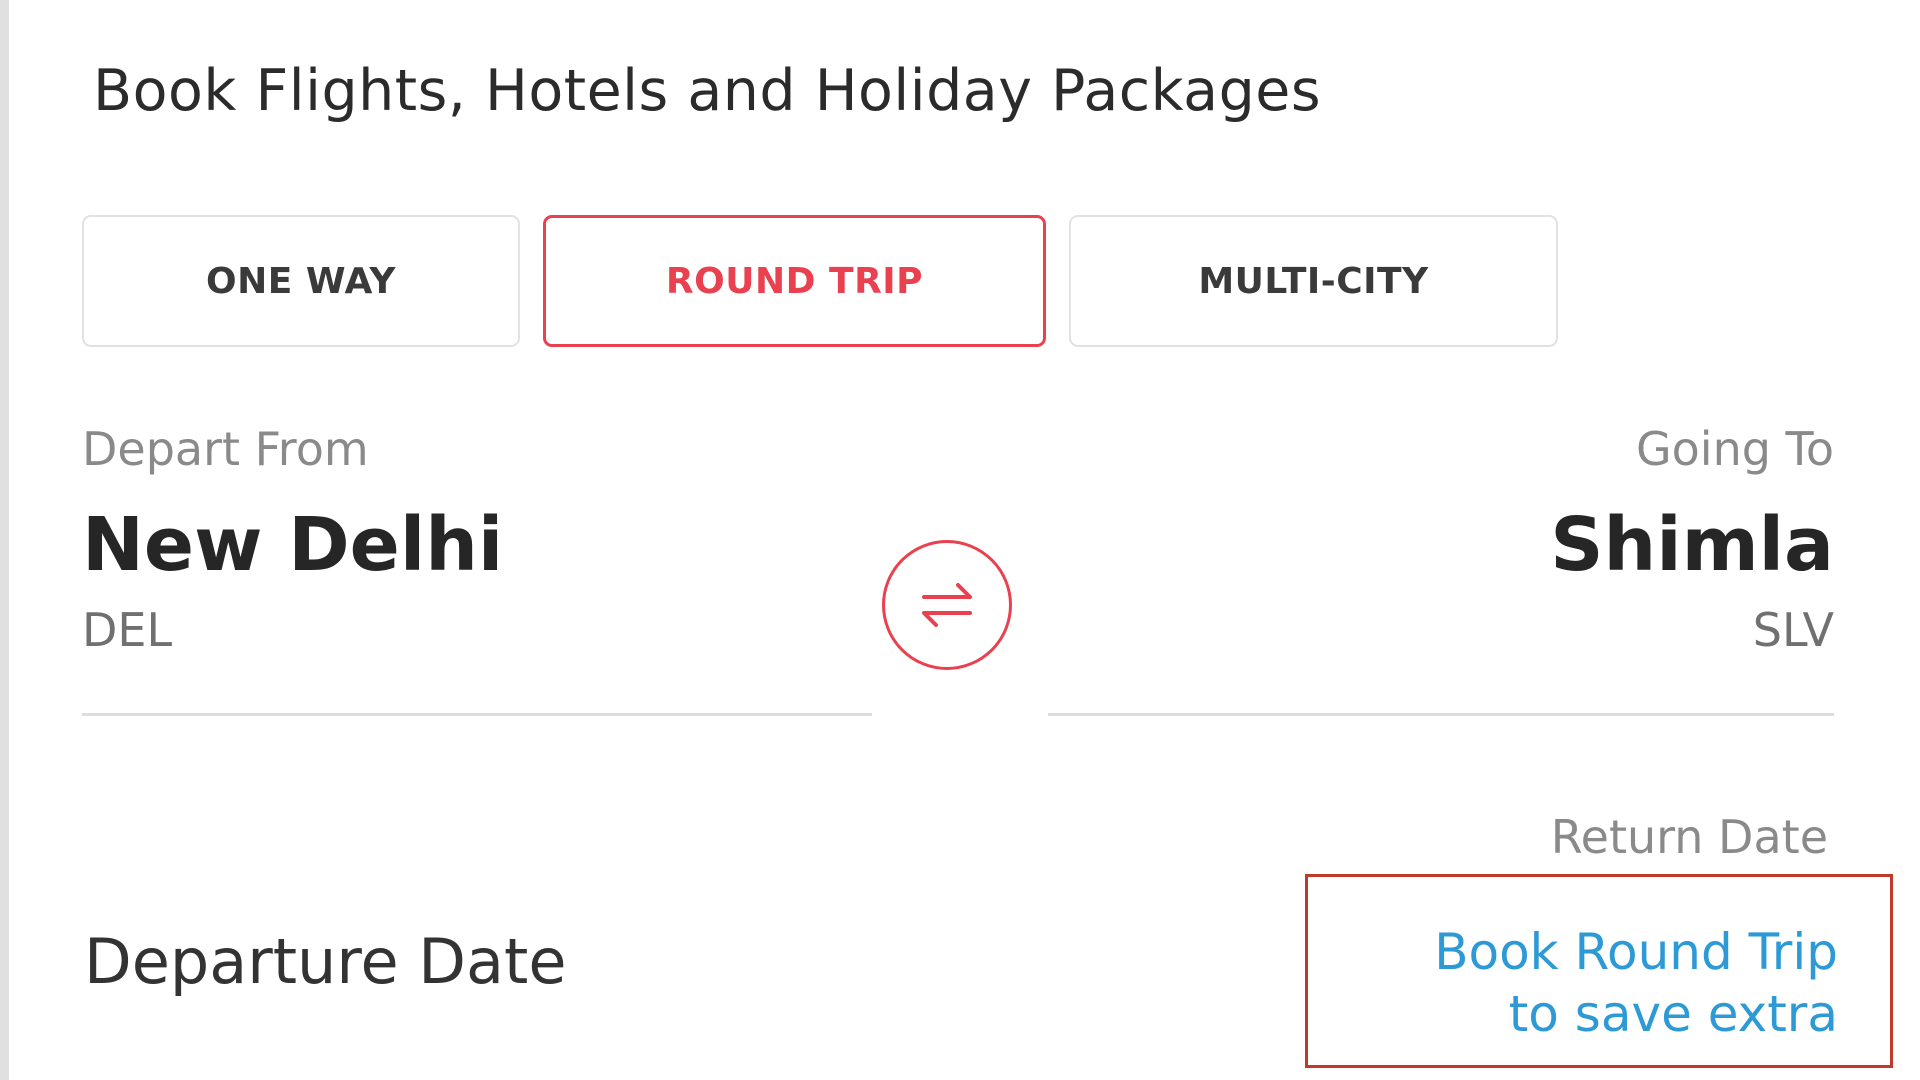 This screenshot has height=1080, width=1920. I want to click on swap-arrows-icon, so click(947, 605).